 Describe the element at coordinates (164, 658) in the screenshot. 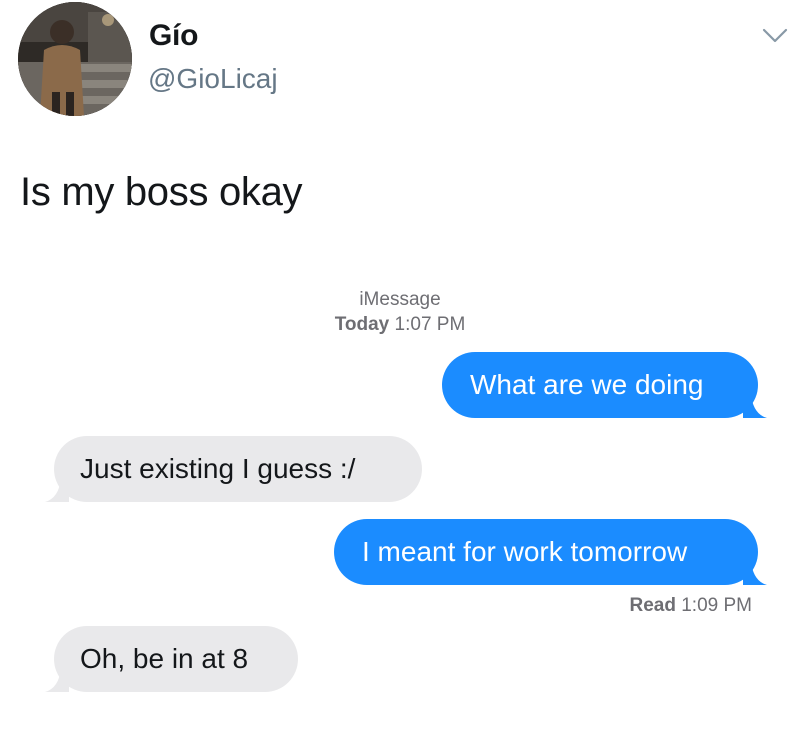

I see `message-text: Oh, be in at 8` at that location.